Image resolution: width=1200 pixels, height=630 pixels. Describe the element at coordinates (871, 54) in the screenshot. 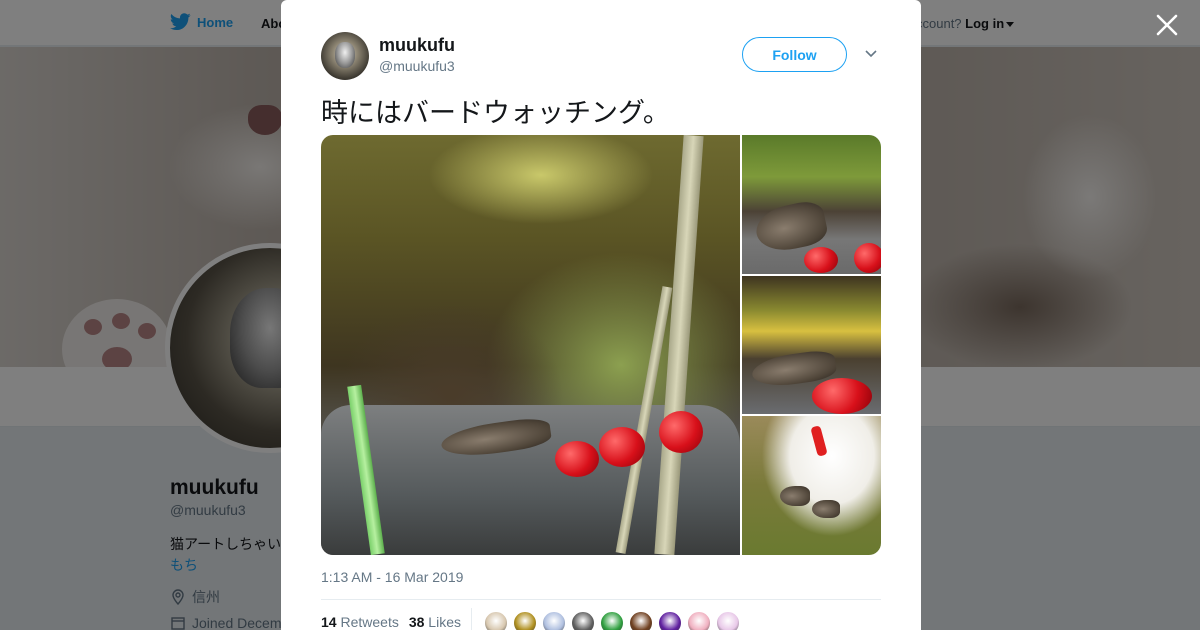

I see `chevron-down-icon` at that location.